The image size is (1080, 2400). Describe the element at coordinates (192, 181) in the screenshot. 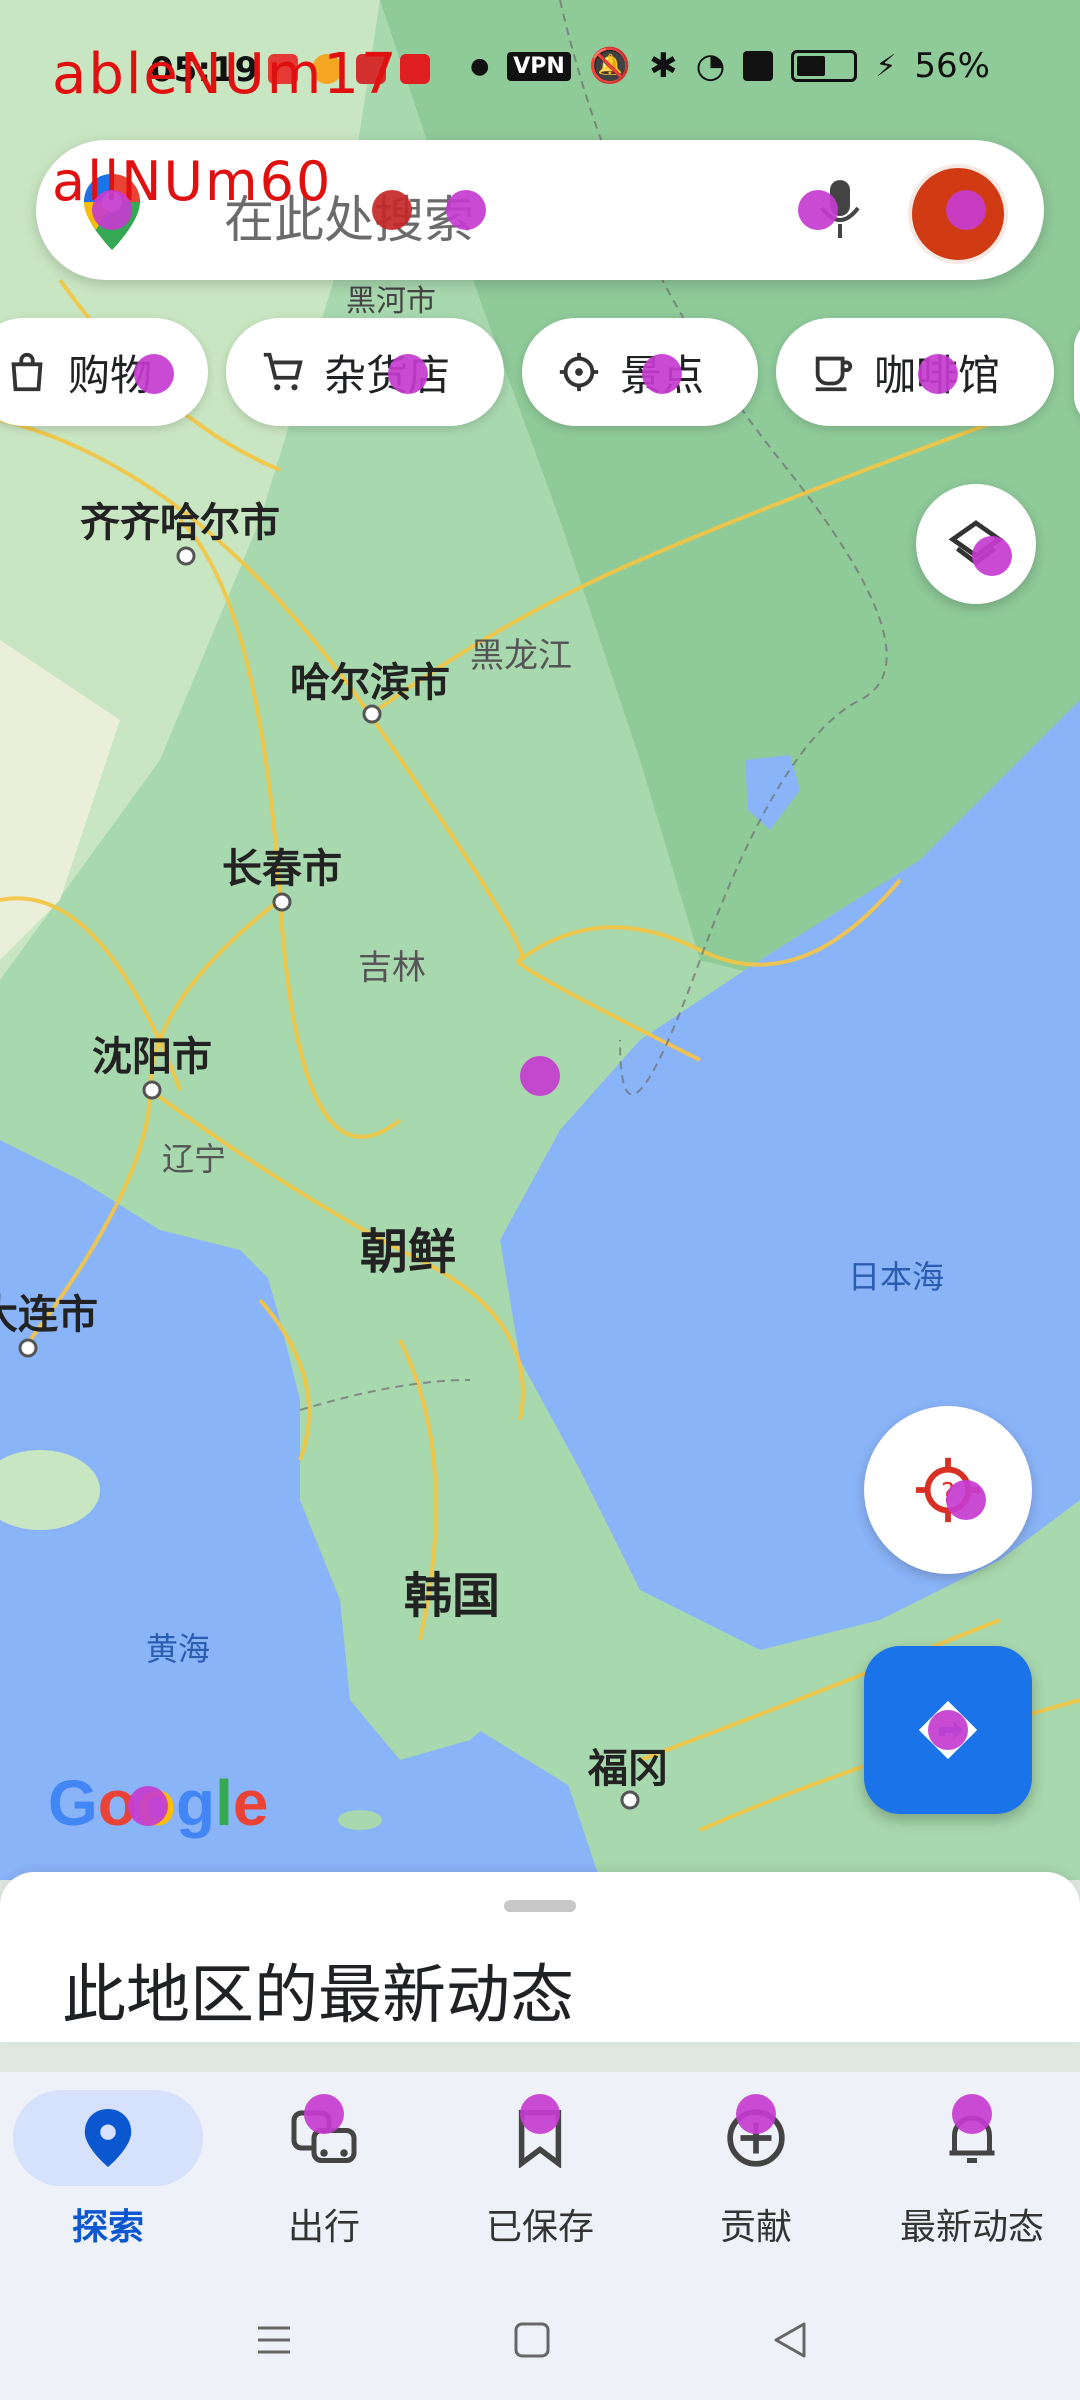

I see `debug-overlay-line2: allNUm60` at that location.